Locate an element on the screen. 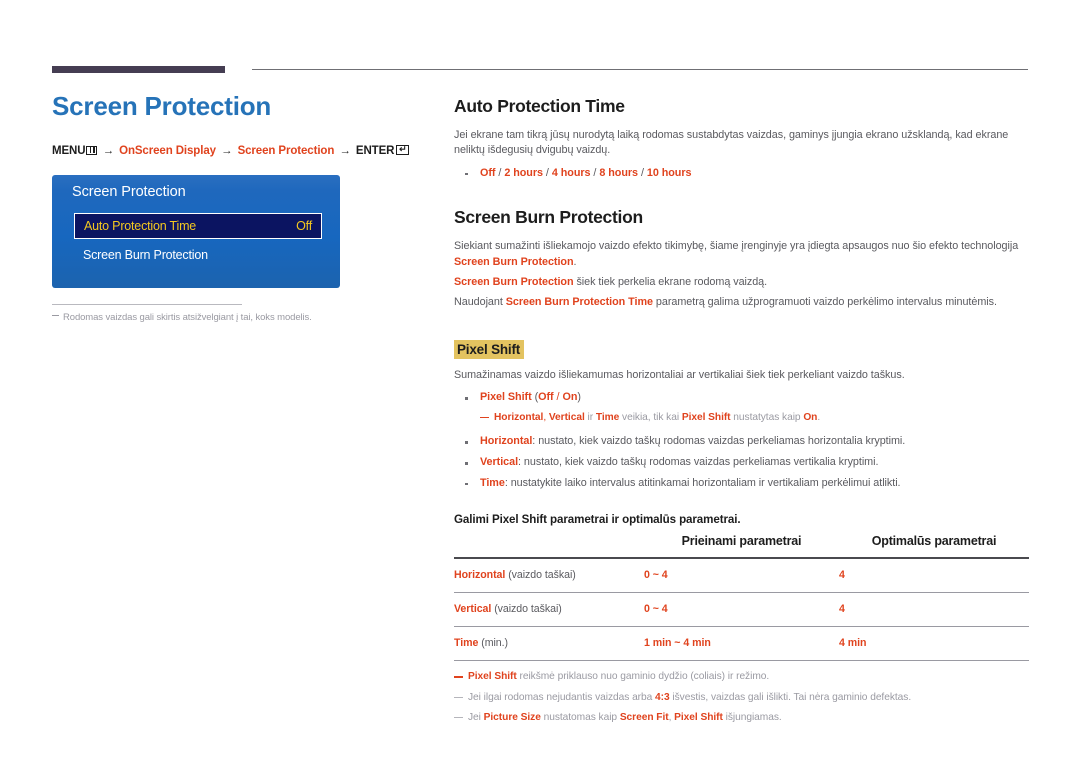 Image resolution: width=1080 pixels, height=763 pixels. breadcrumb-enter-label: ENTER is located at coordinates (375, 150).